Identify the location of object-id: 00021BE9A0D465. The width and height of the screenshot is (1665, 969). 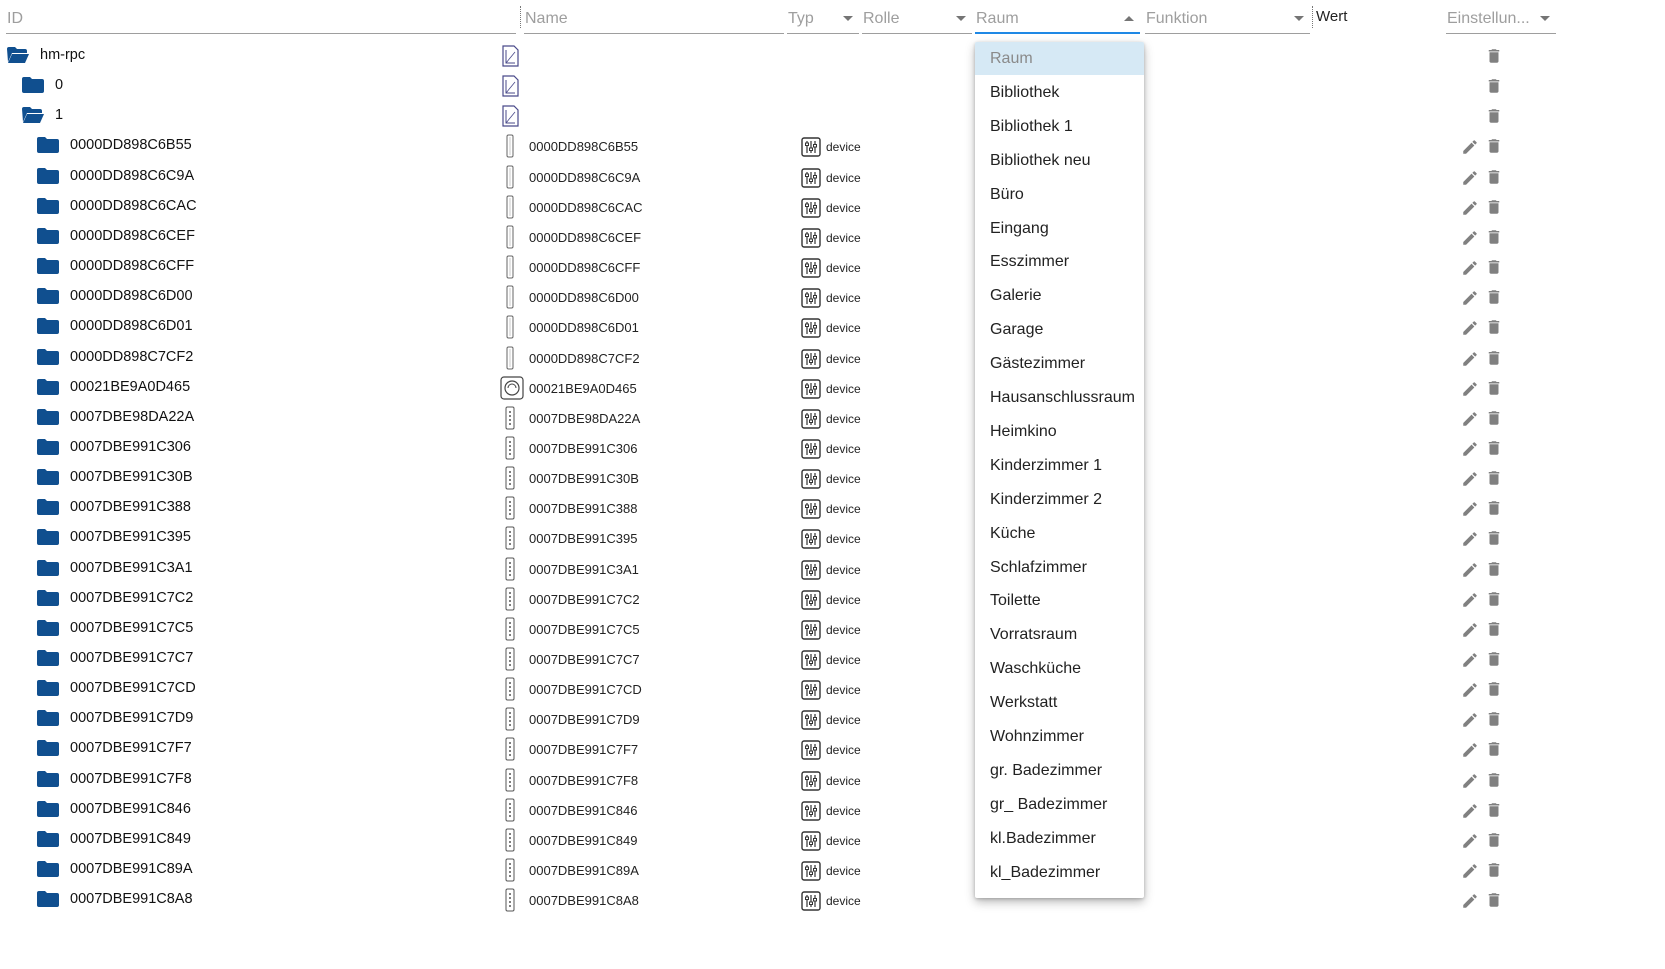
(130, 387).